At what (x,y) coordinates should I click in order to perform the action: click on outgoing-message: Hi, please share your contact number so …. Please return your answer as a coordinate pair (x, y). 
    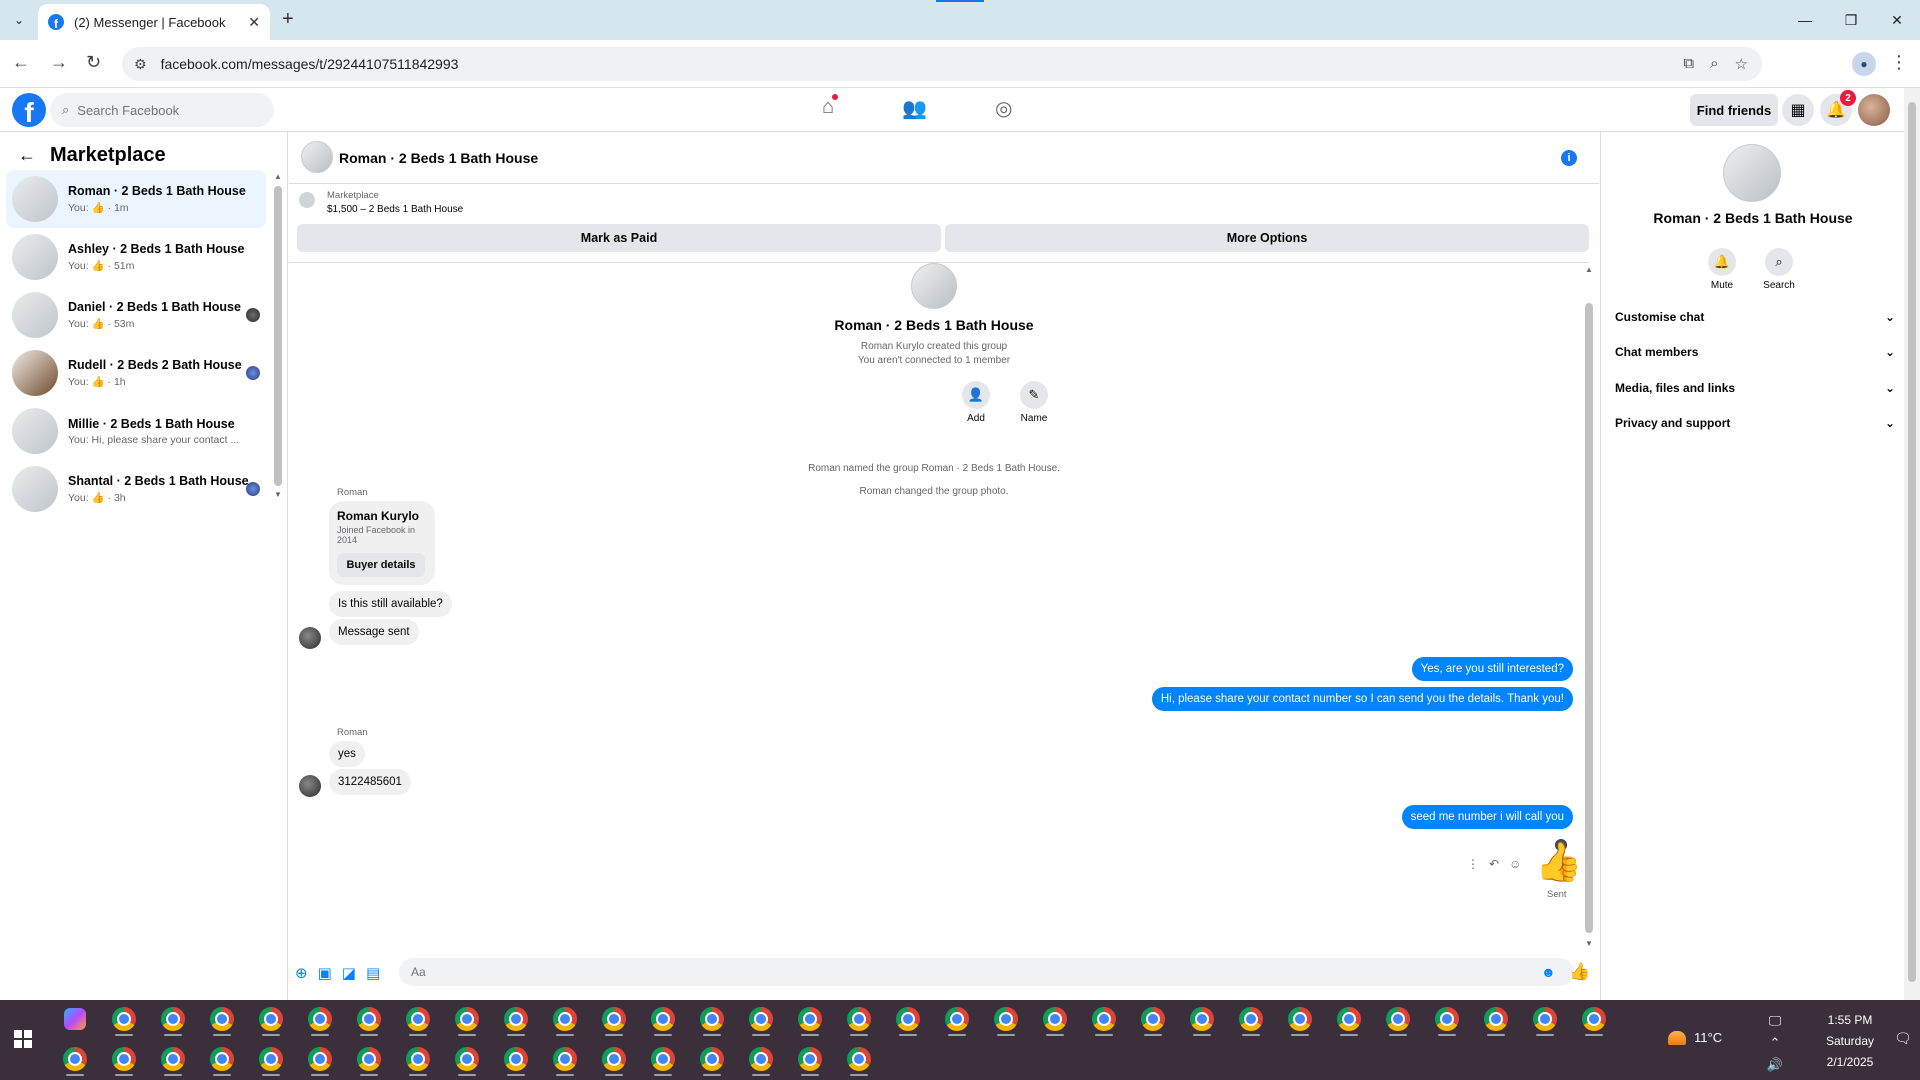
    Looking at the image, I should click on (1362, 699).